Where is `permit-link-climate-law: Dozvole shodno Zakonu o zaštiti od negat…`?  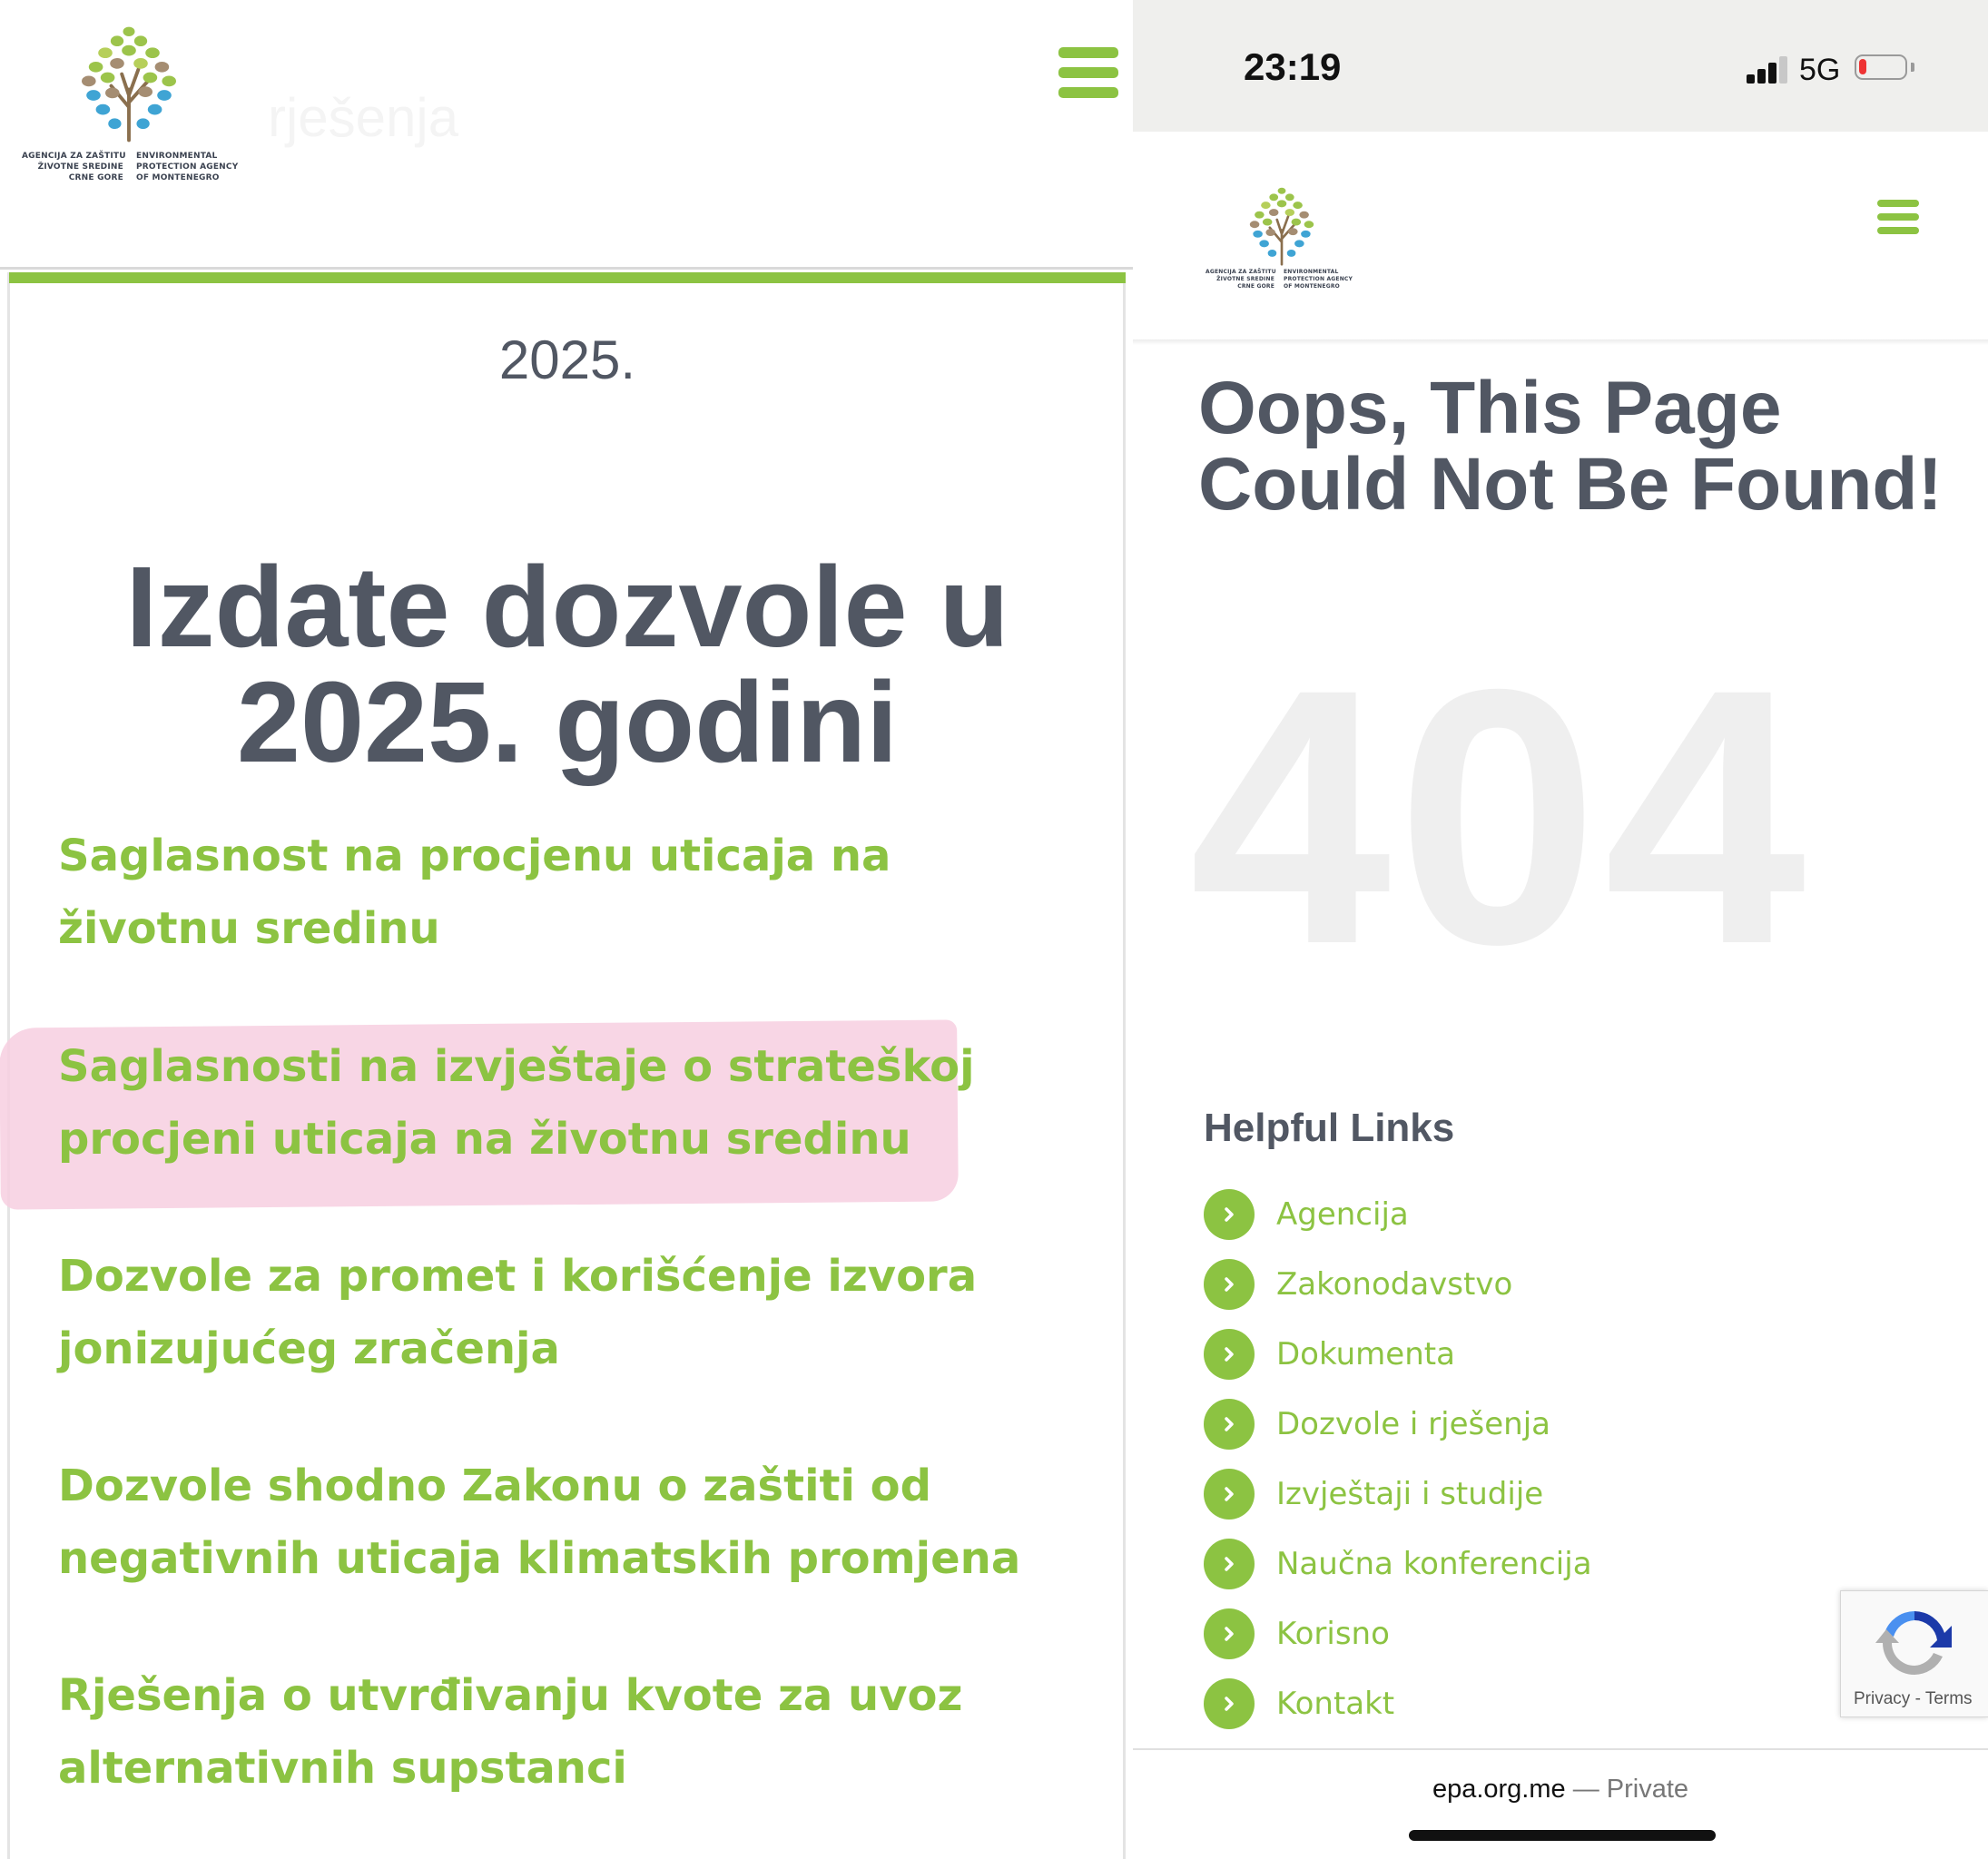
permit-link-climate-law: Dozvole shodno Zakonu o zaštiti od negat… is located at coordinates (566, 1522).